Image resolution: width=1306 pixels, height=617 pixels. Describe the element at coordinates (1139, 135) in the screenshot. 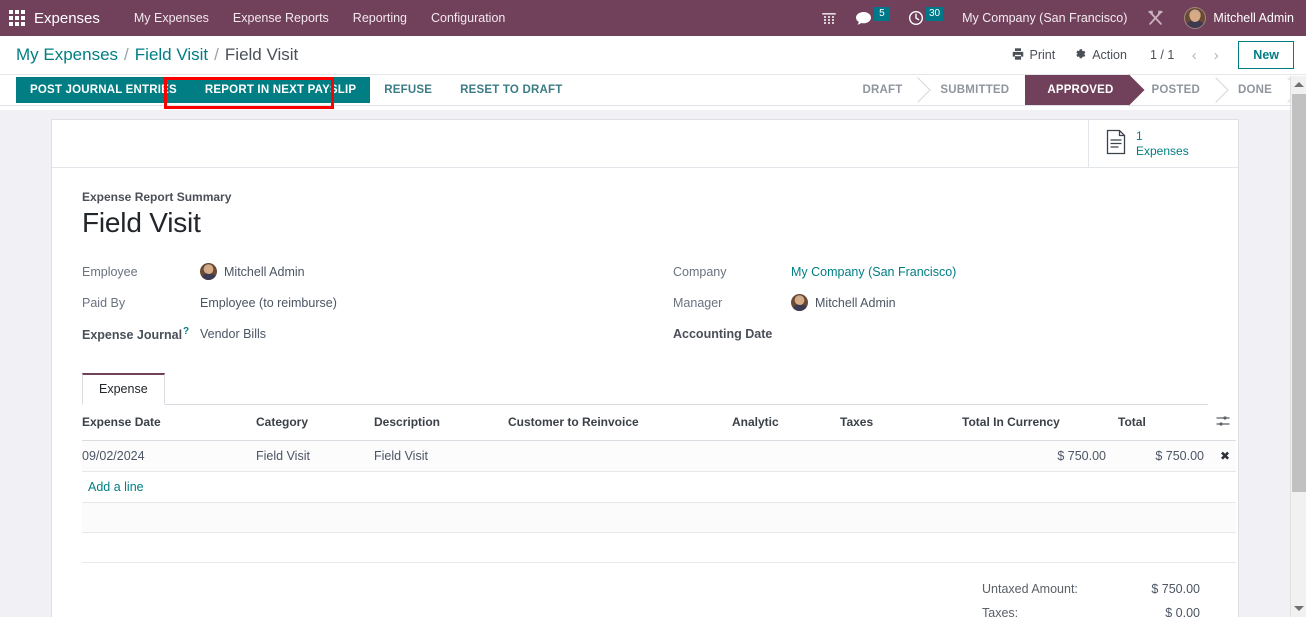

I see `expenses-count: 1` at that location.